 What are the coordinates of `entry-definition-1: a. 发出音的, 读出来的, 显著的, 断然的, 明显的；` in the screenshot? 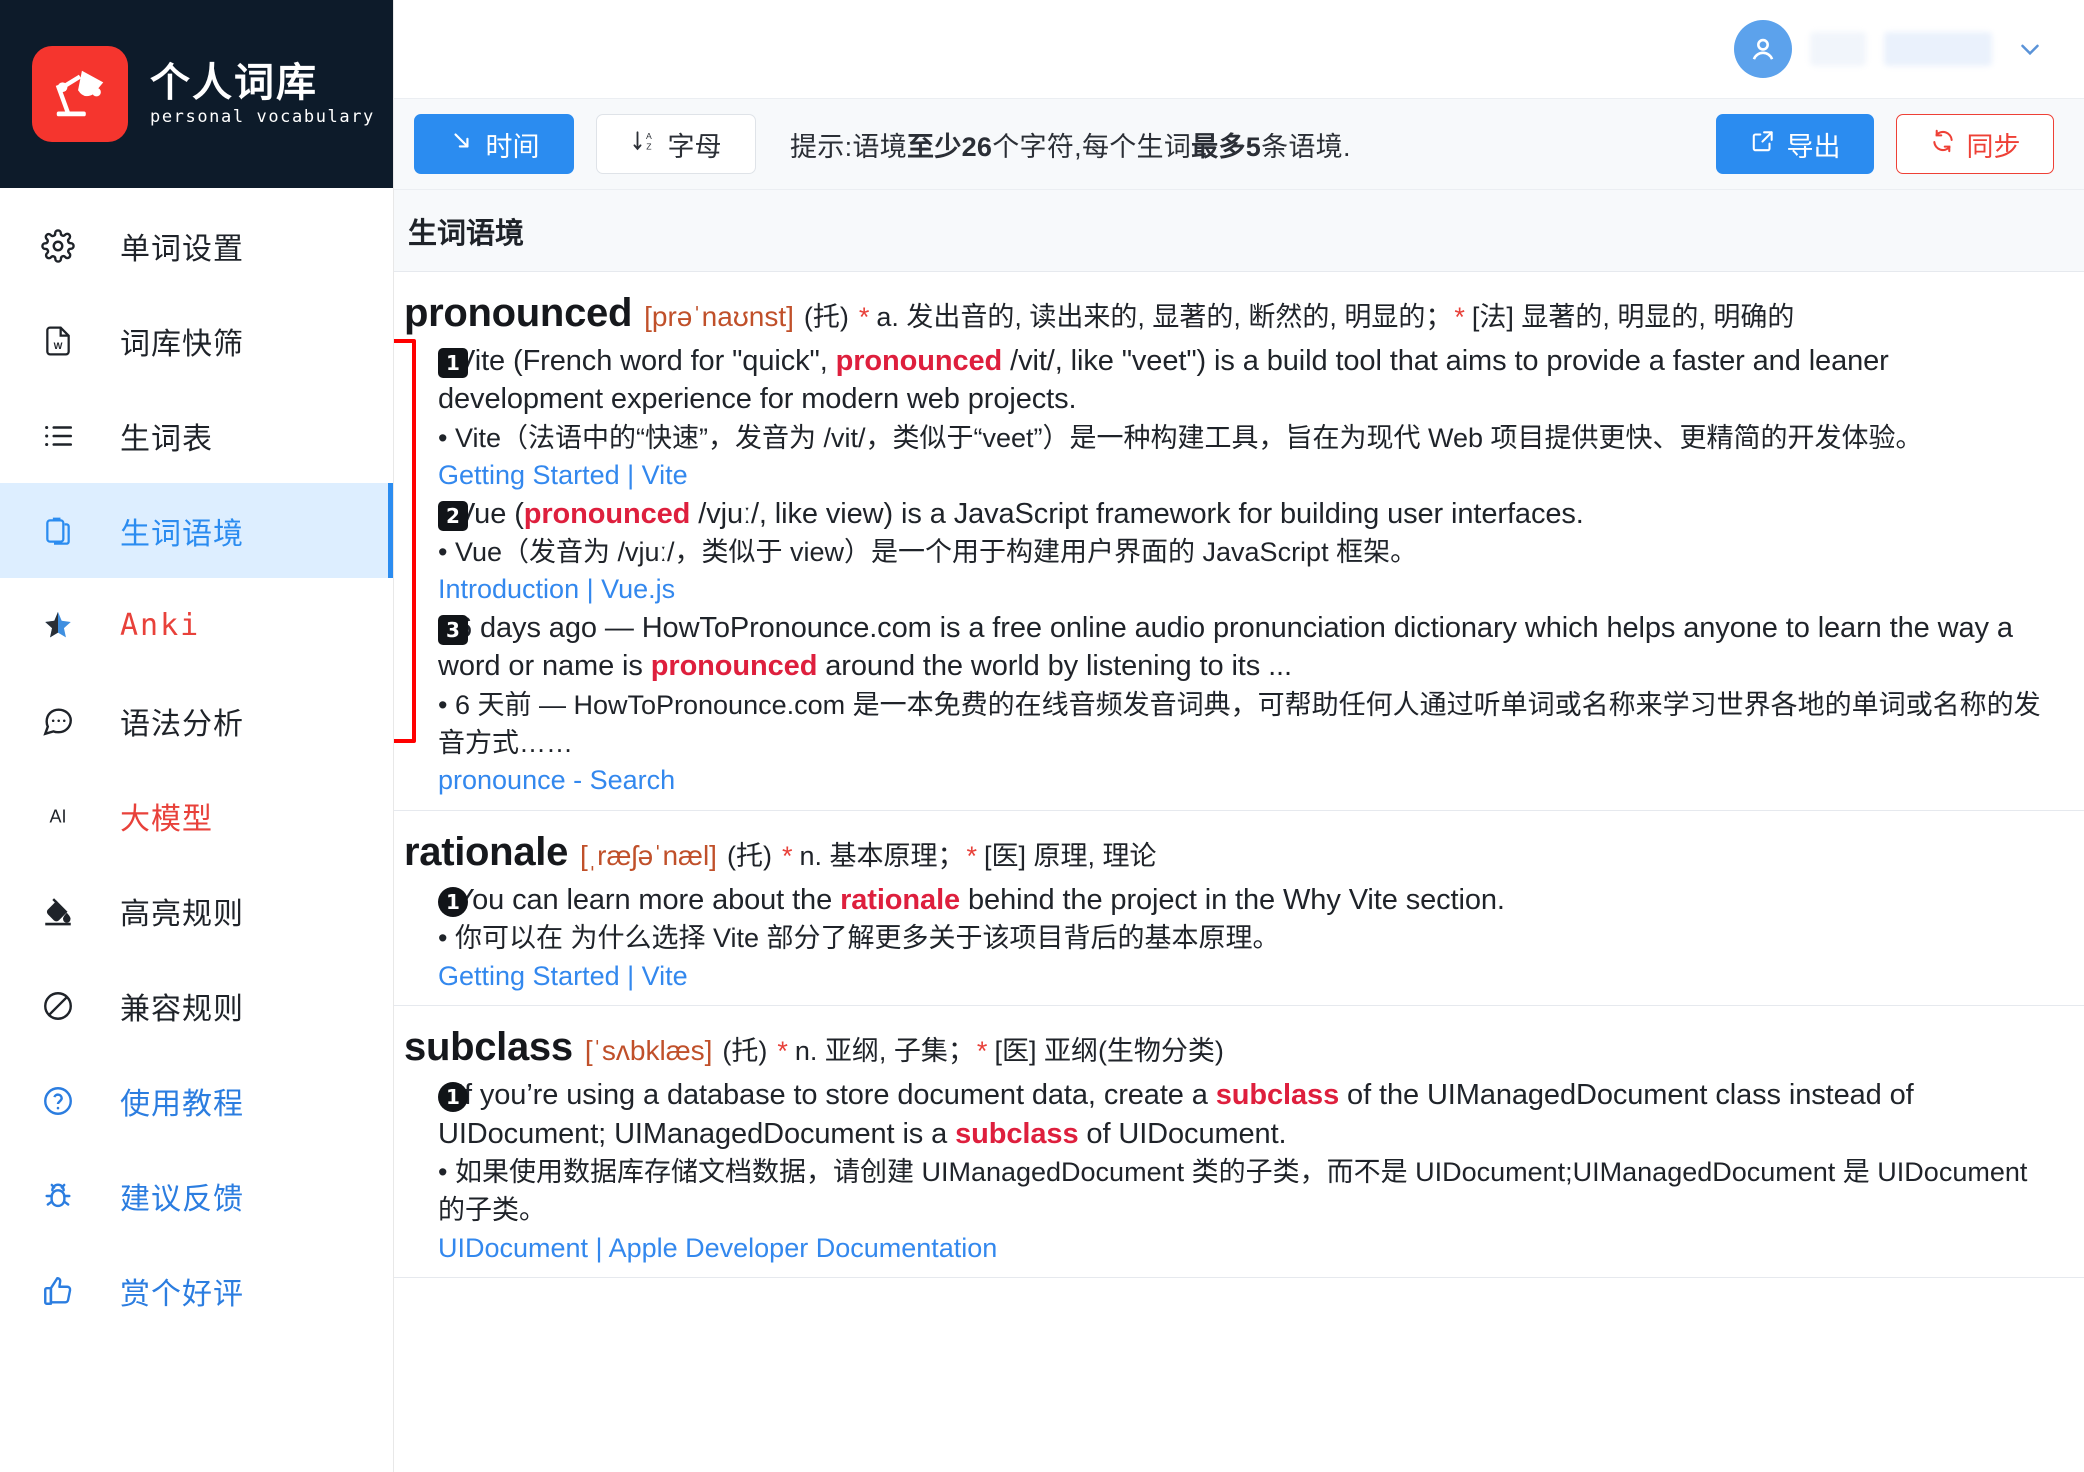 It's located at (1164, 317).